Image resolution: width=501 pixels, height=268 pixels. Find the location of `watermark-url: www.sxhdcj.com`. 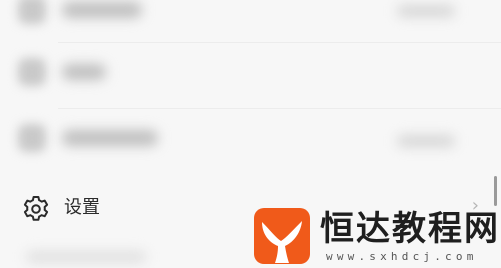

watermark-url: www.sxhdcj.com is located at coordinates (402, 256).